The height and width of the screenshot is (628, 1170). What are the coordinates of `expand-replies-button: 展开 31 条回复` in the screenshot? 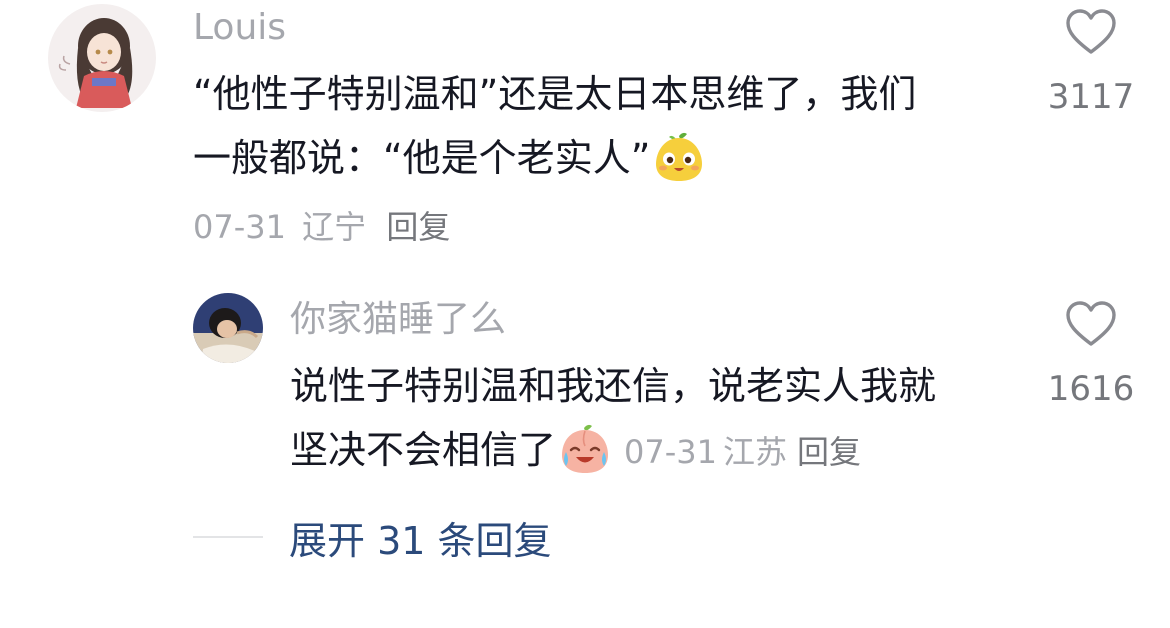 It's located at (420, 537).